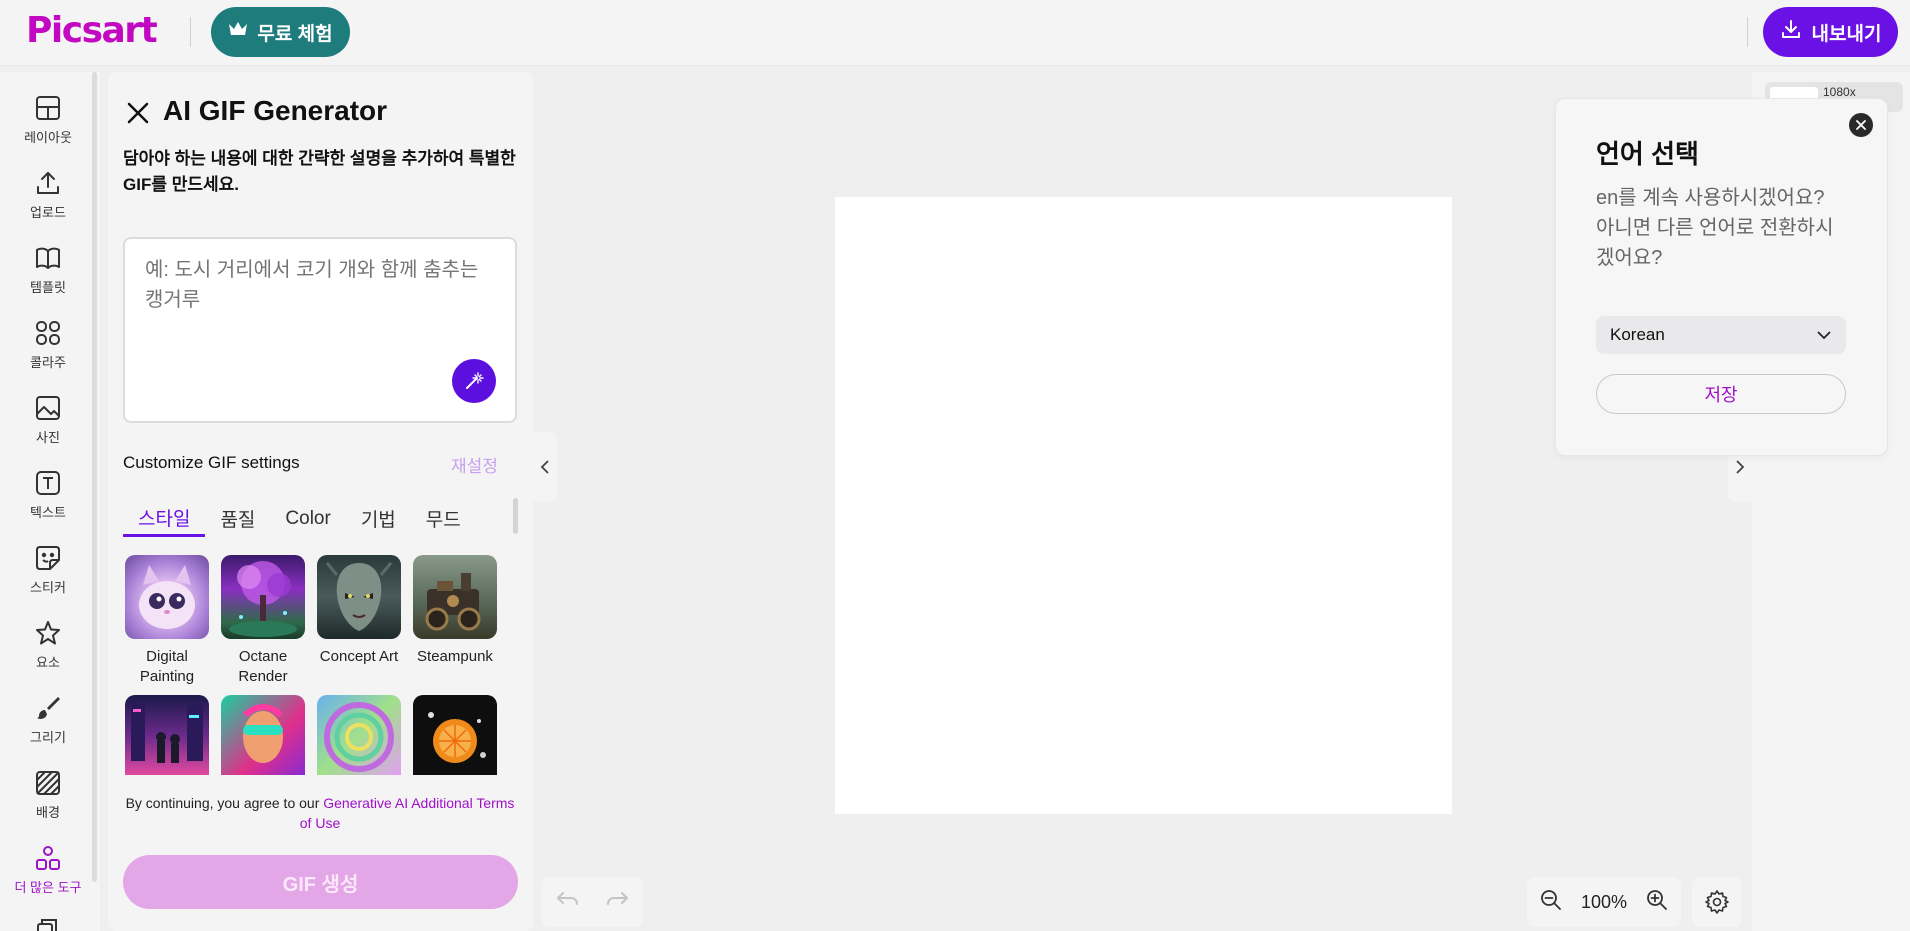 This screenshot has width=1910, height=931. I want to click on layout-icon, so click(48, 108).